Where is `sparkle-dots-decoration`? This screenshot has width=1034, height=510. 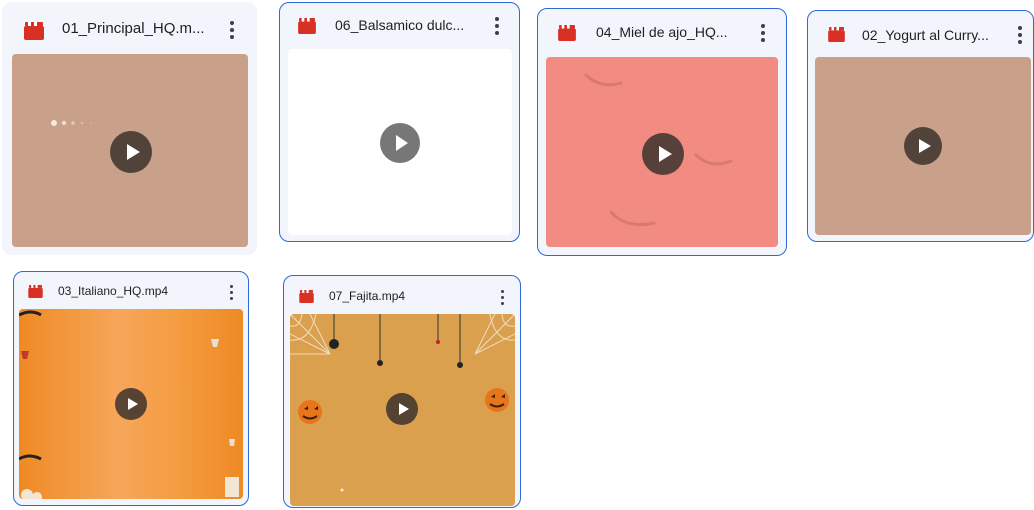
sparkle-dots-decoration is located at coordinates (71, 123).